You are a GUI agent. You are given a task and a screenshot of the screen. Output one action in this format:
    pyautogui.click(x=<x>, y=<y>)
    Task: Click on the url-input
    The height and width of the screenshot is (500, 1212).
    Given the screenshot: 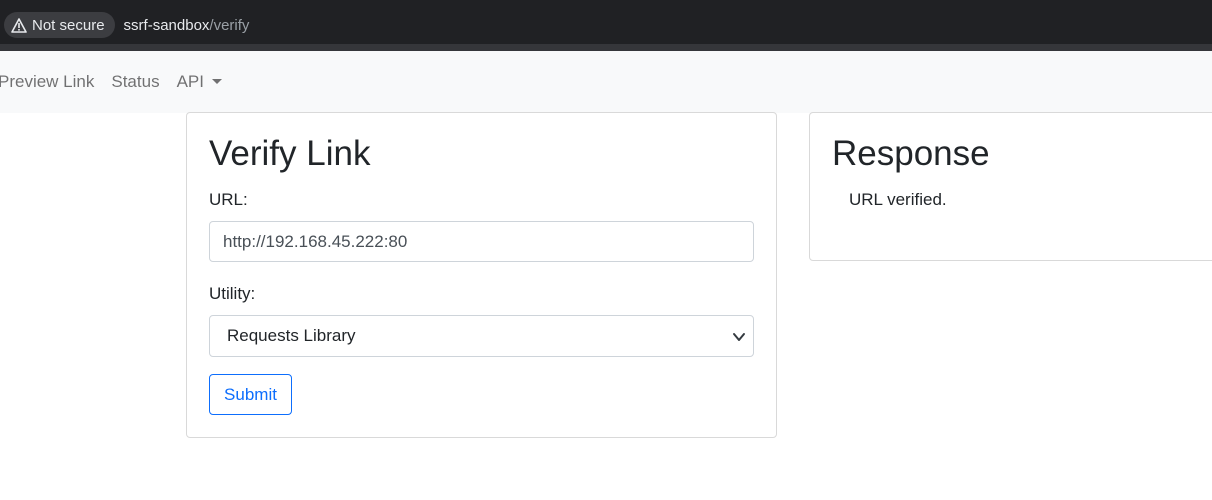 What is the action you would take?
    pyautogui.click(x=481, y=241)
    